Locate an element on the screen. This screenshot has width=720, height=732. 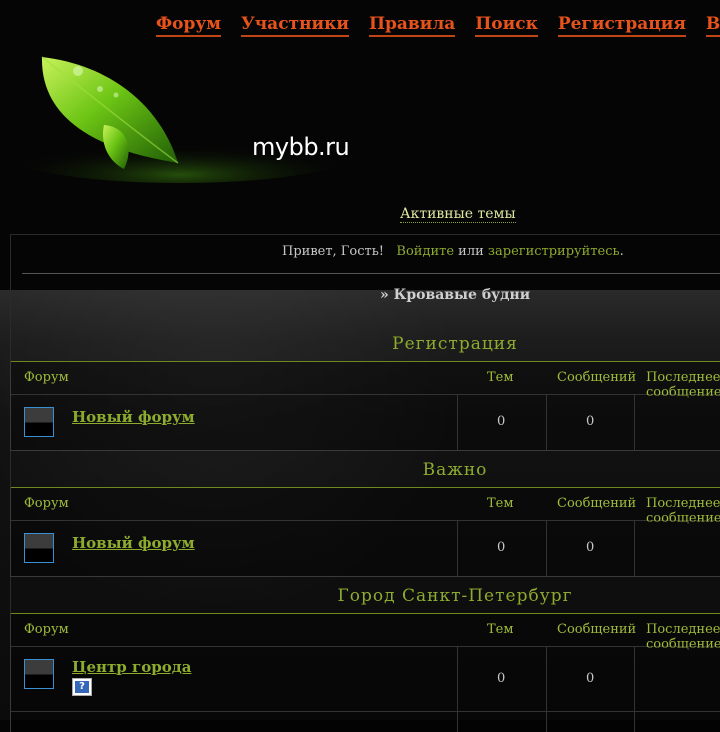
category-title: Город Санкт-Петербург is located at coordinates (455, 596).